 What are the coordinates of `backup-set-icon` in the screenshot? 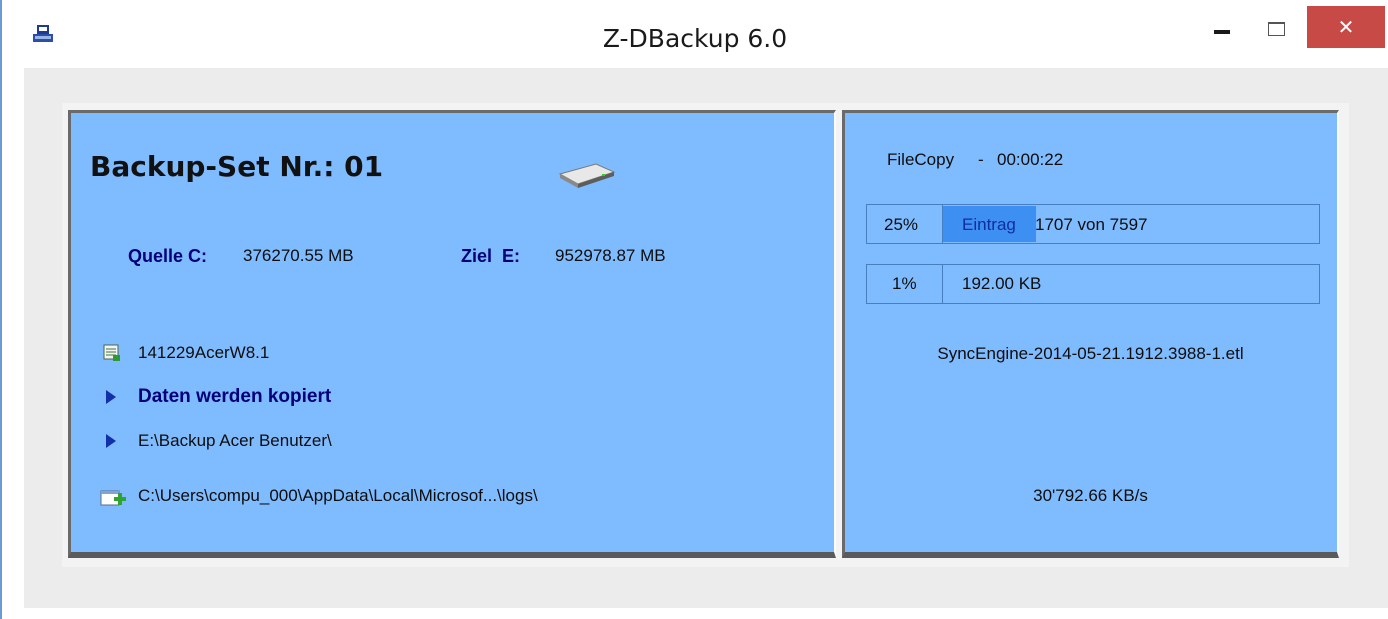 It's located at (111, 352).